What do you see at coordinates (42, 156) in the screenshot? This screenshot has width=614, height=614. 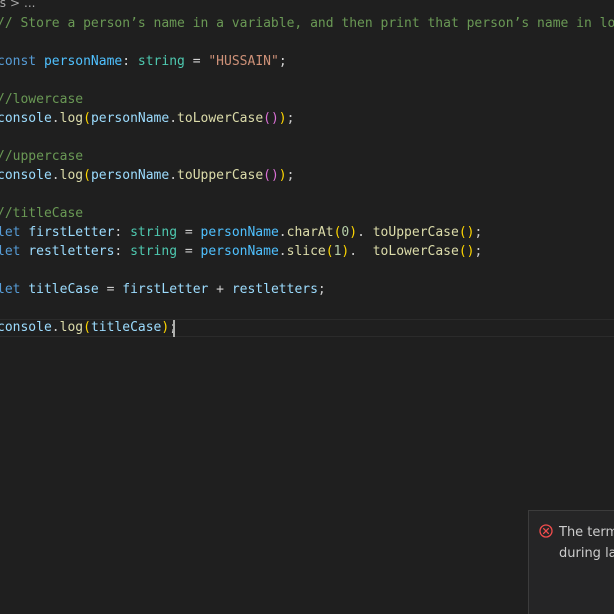 I see `code-line-comment: //uppercase` at bounding box center [42, 156].